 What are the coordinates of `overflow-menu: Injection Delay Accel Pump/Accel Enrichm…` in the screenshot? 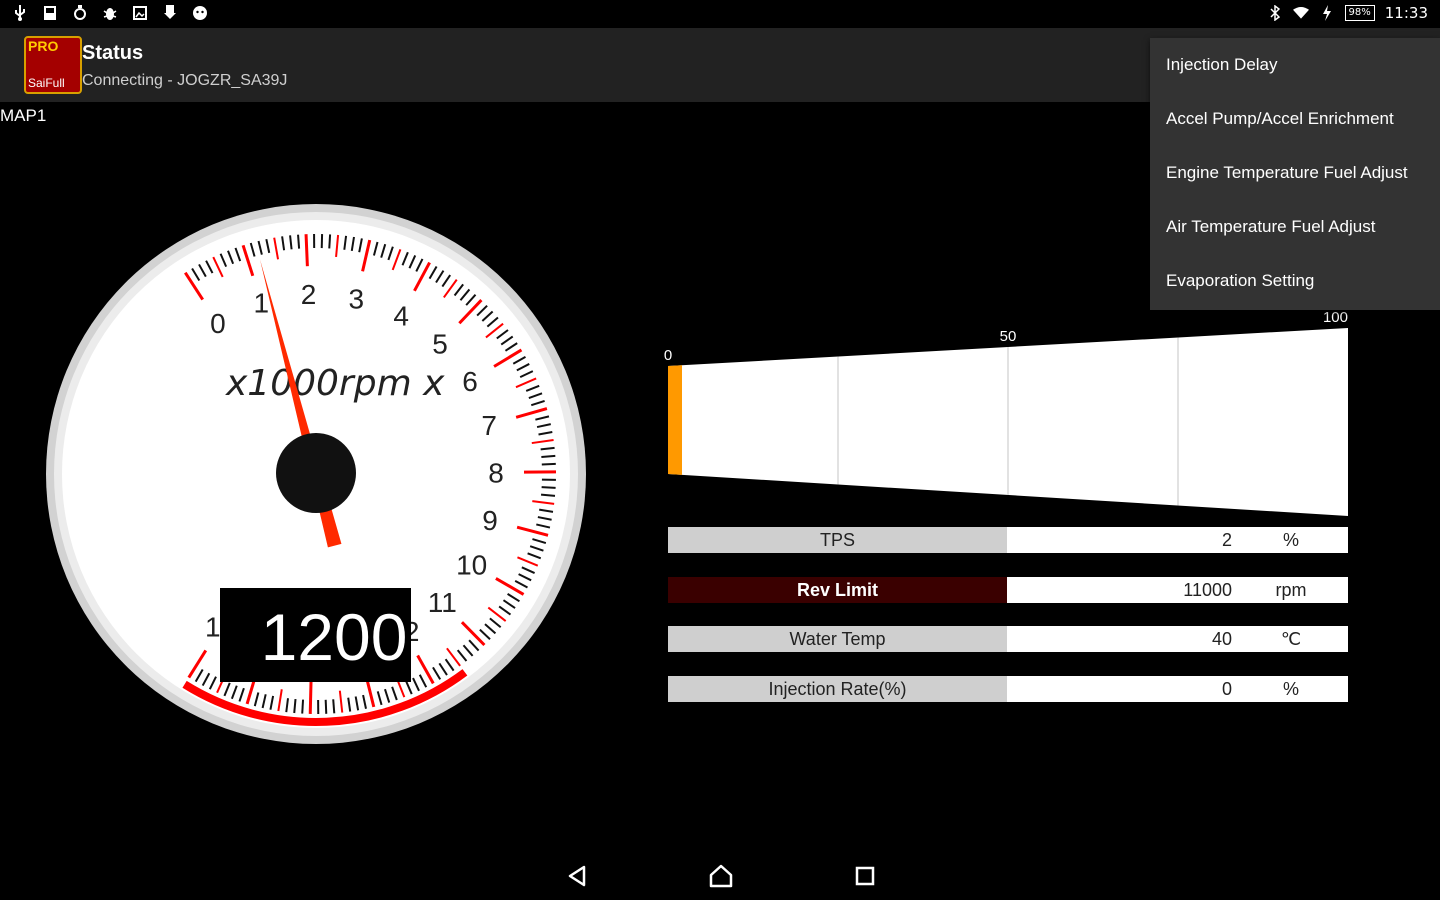 It's located at (1295, 174).